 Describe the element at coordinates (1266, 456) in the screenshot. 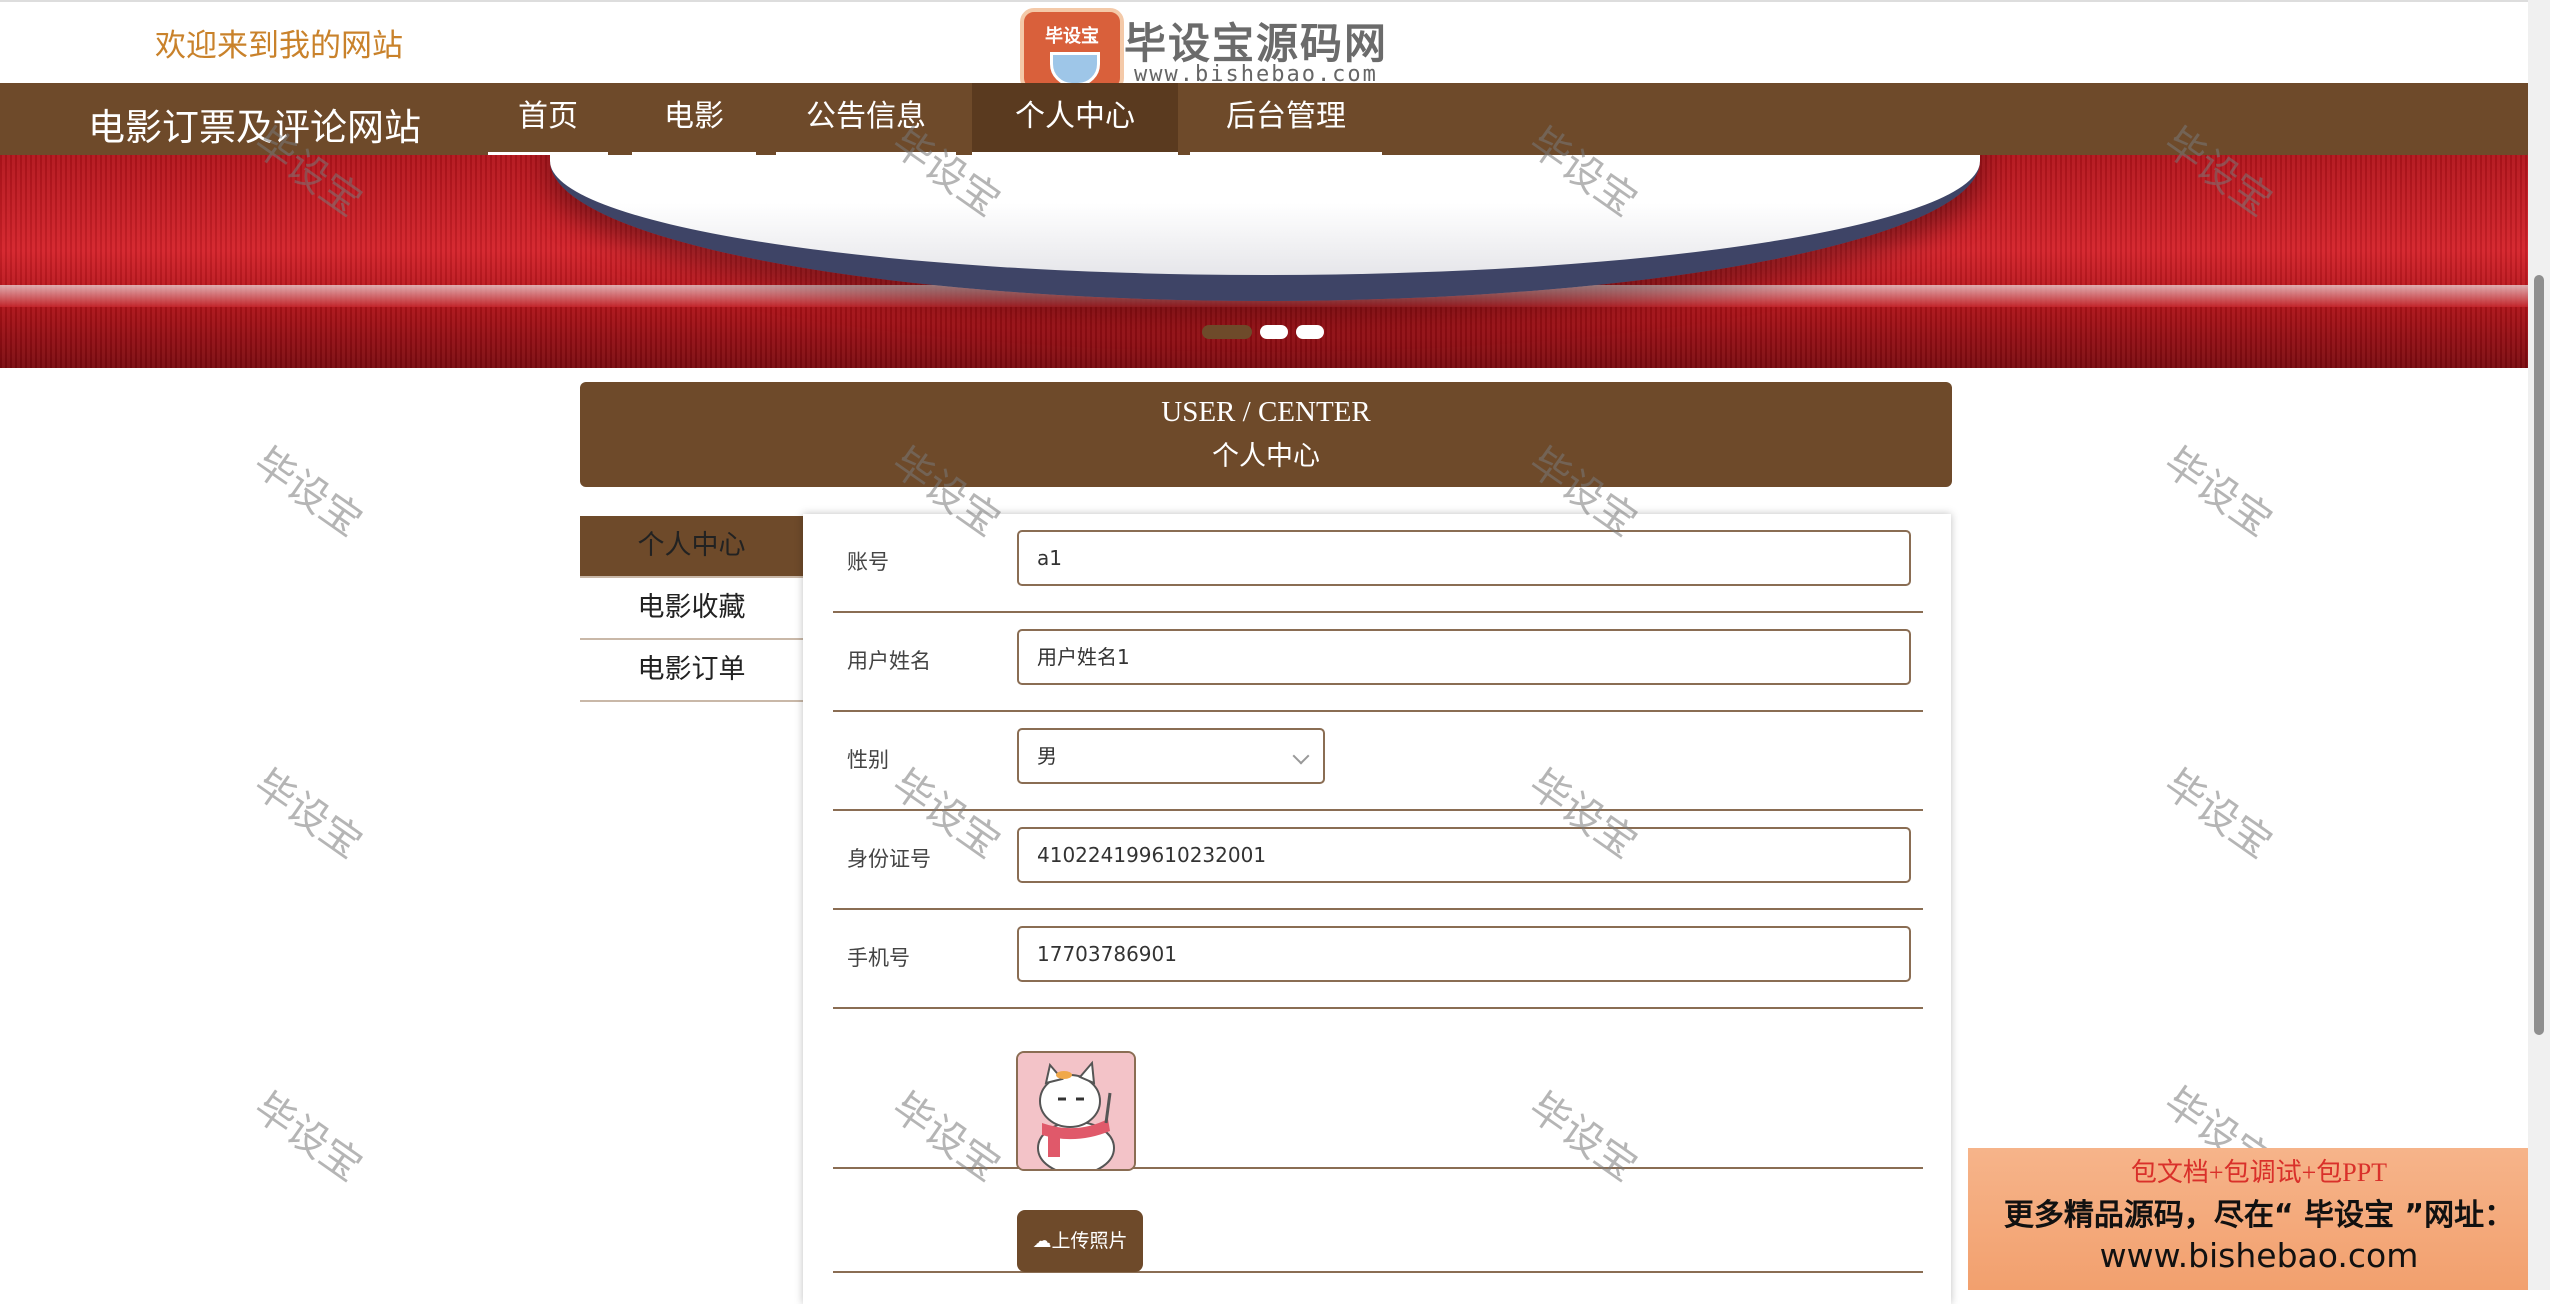

I see `user-center-title-cn: 个人中心` at that location.